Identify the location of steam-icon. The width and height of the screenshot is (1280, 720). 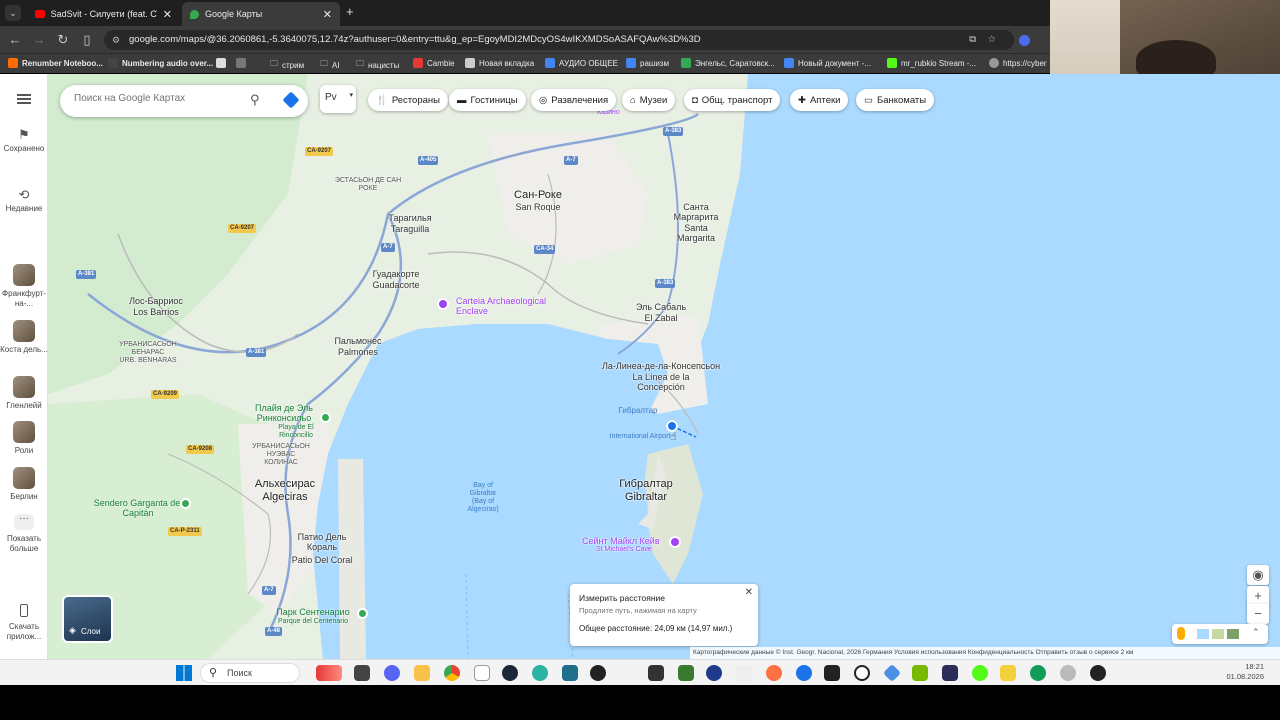
(510, 673).